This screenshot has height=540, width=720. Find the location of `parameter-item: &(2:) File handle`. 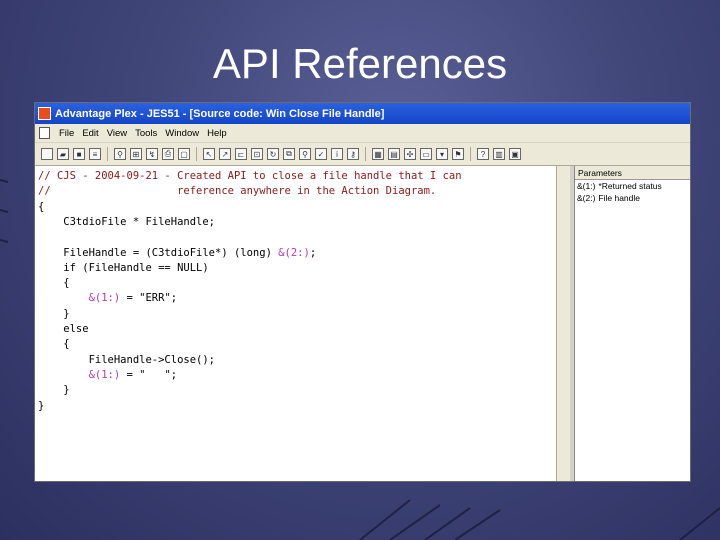

parameter-item: &(2:) File handle is located at coordinates (632, 198).